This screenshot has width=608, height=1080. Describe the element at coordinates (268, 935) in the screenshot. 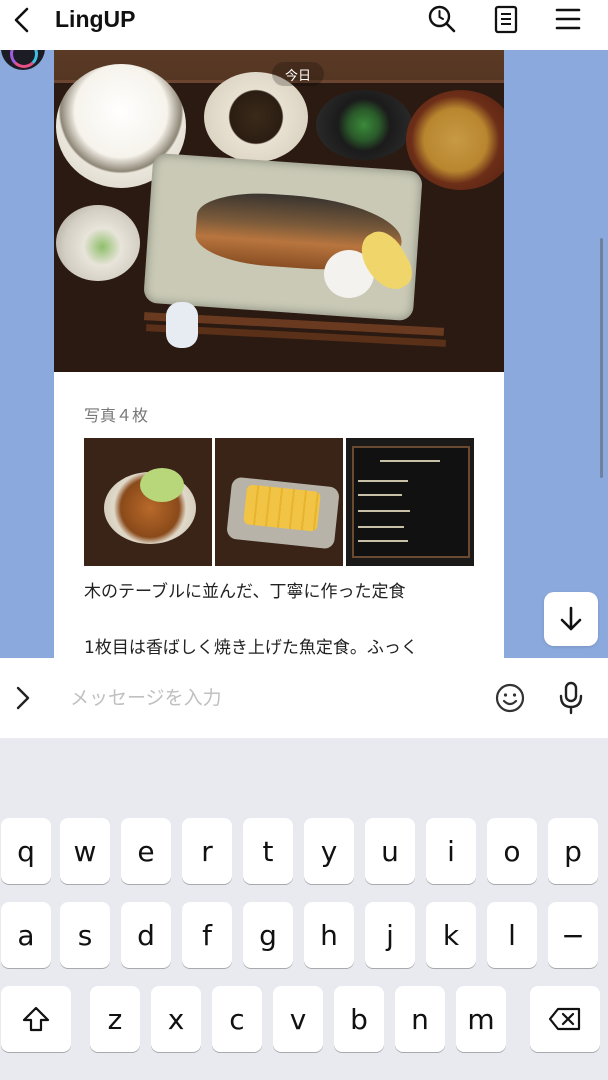

I see `key-g: g` at that location.